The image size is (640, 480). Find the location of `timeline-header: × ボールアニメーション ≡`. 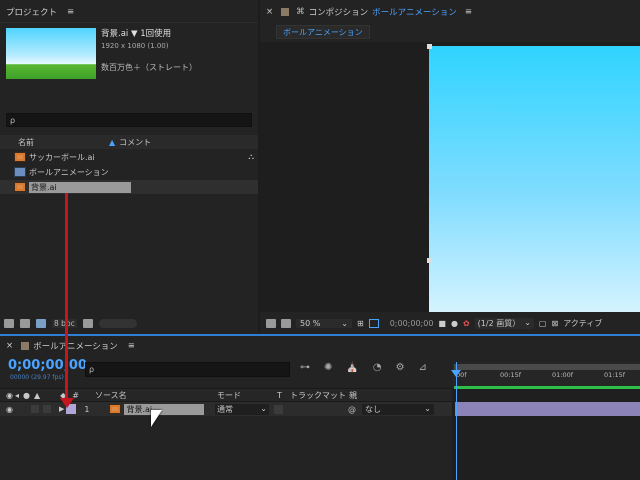

timeline-header: × ボールアニメーション ≡ is located at coordinates (320, 346).